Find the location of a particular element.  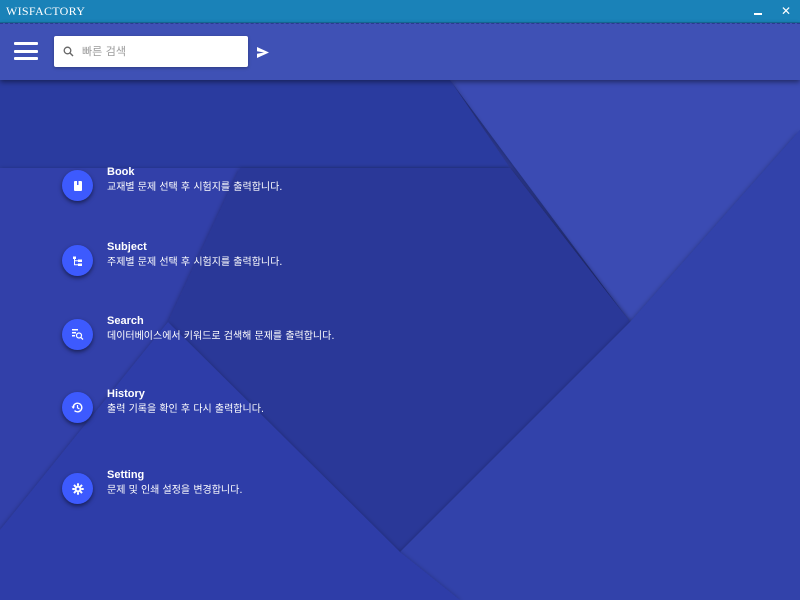

menu-item-setting: Setting 문제 및 인쇄 설정을 변경합니다. is located at coordinates (152, 486).